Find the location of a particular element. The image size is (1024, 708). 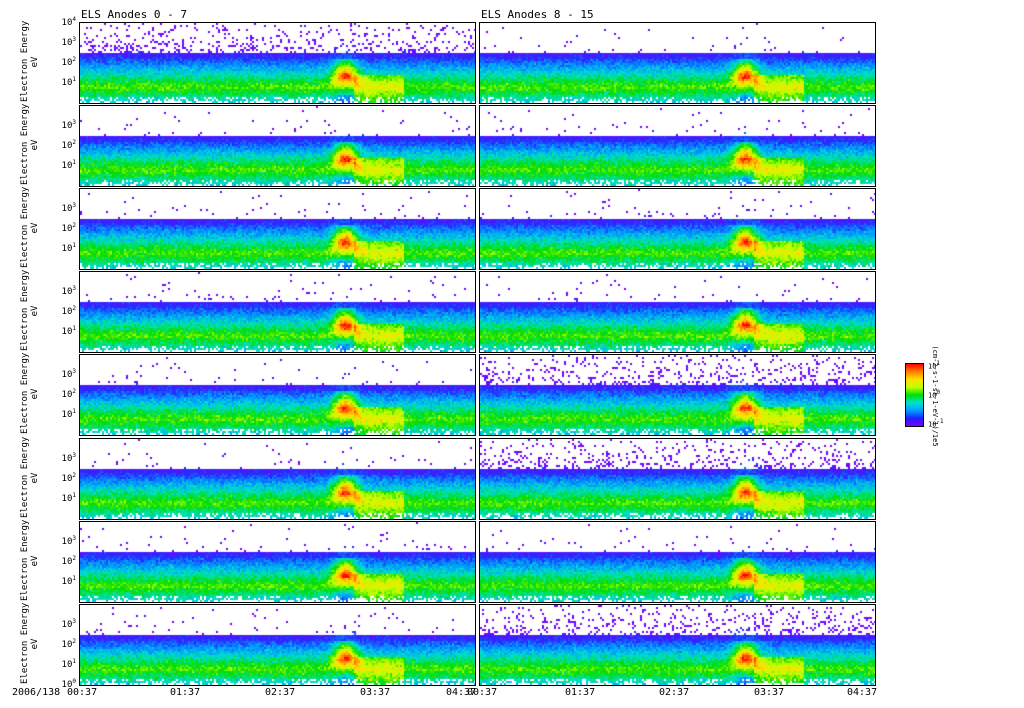

date-label: 2006/138 is located at coordinates (36, 692).